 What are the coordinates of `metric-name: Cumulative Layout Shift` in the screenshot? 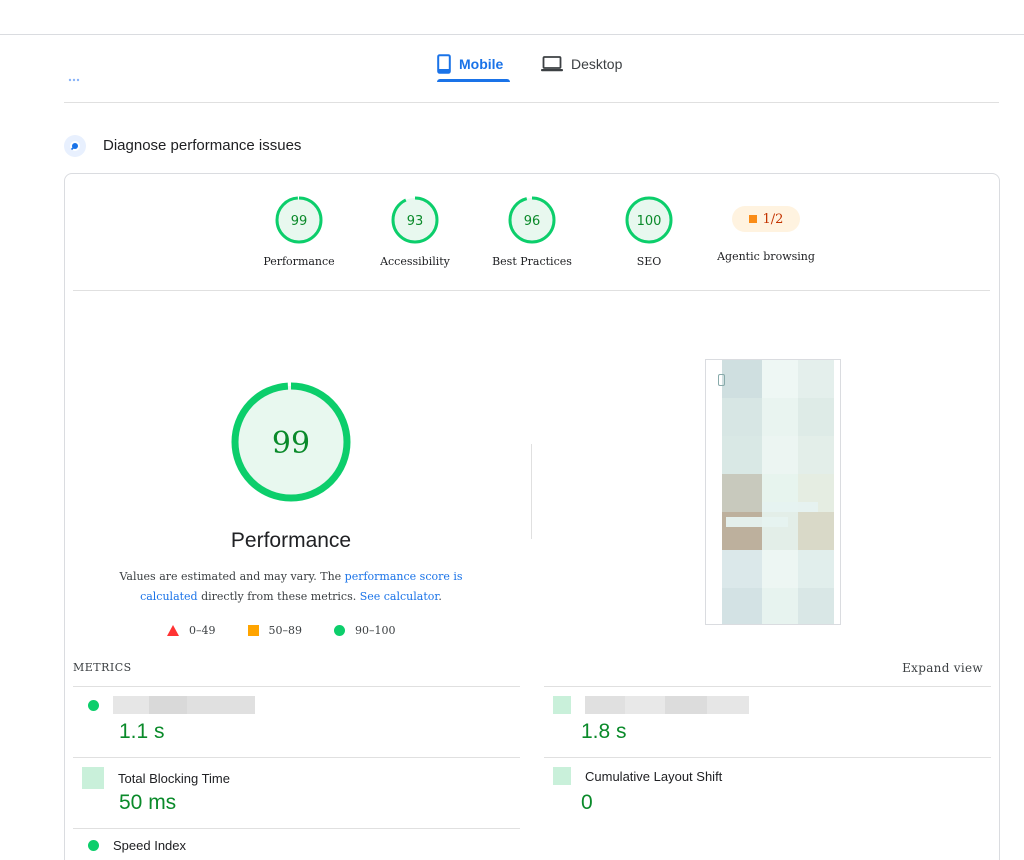 It's located at (654, 776).